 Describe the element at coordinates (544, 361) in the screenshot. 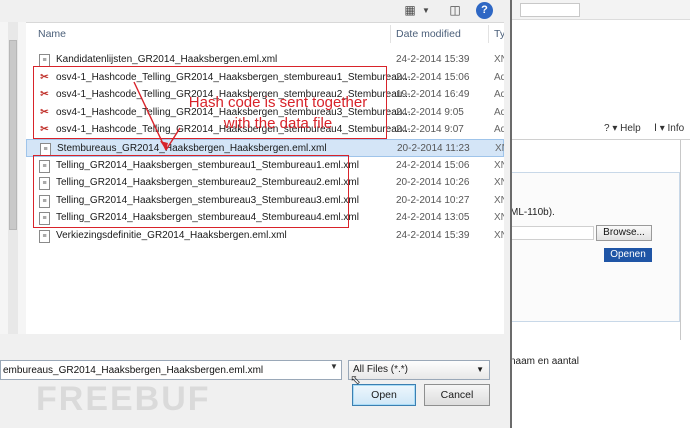

I see `background-naam-text: naam en aantal` at that location.